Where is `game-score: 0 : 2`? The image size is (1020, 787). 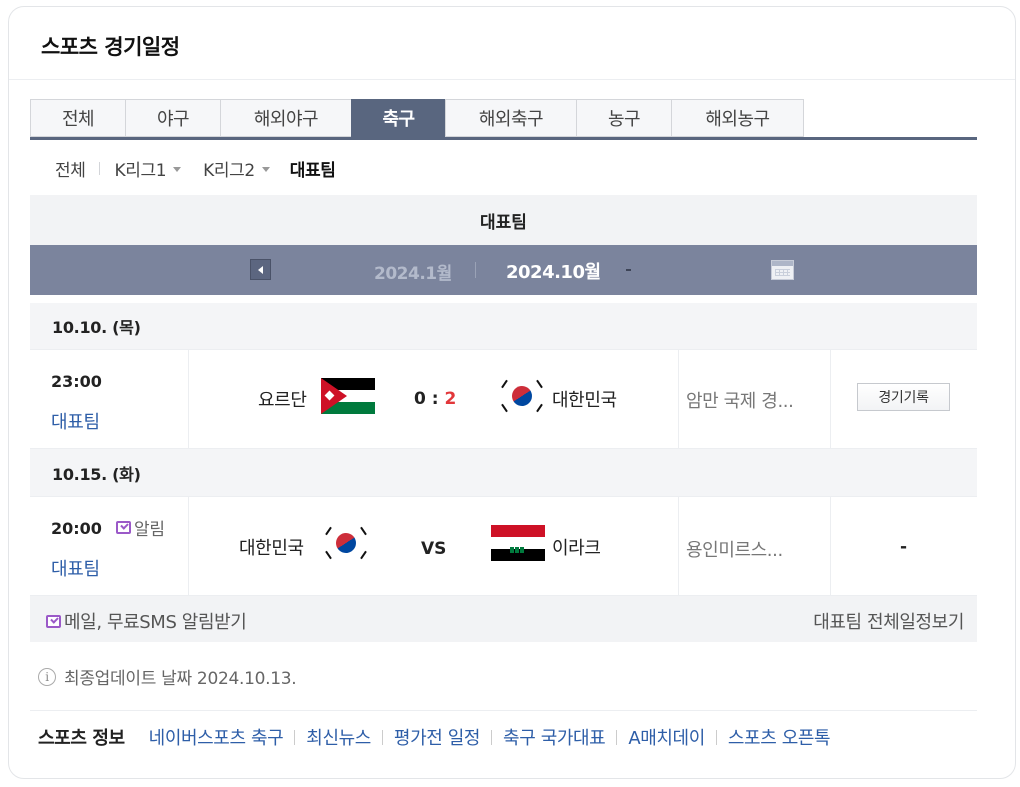 game-score: 0 : 2 is located at coordinates (435, 399).